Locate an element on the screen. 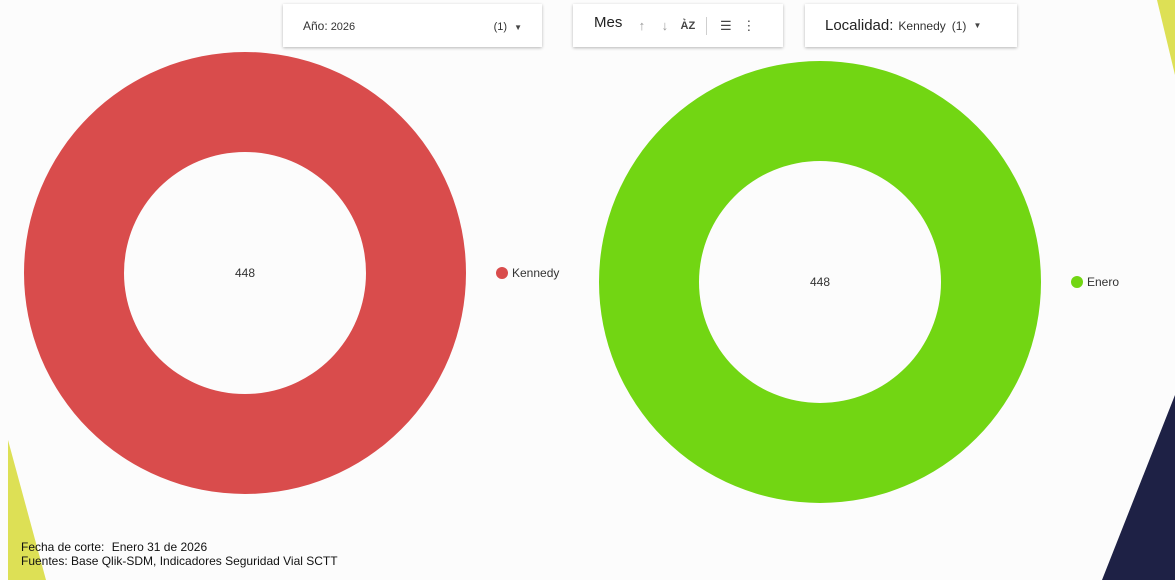  legend-label: Kennedy is located at coordinates (535, 273).